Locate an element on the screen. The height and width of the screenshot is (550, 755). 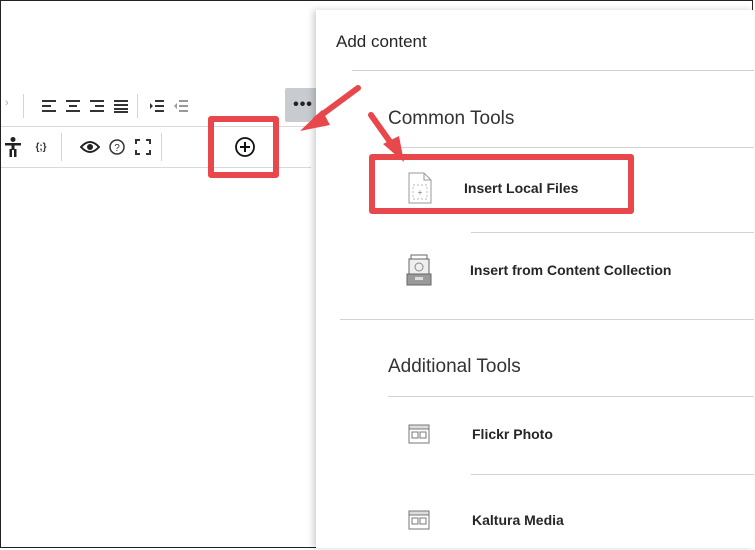
arrow-to-insert-local-files is located at coordinates (386, 137).